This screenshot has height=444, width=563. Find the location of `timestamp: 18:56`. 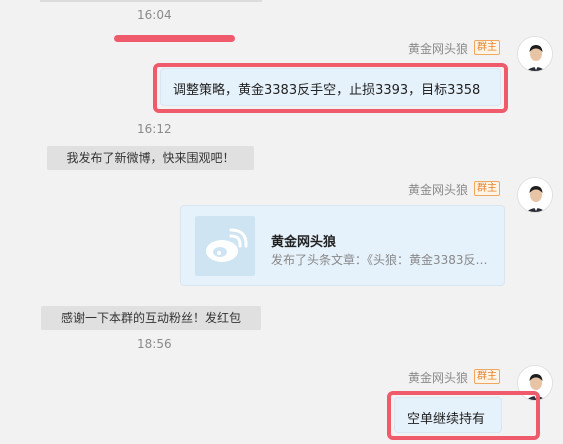

timestamp: 18:56 is located at coordinates (154, 344).